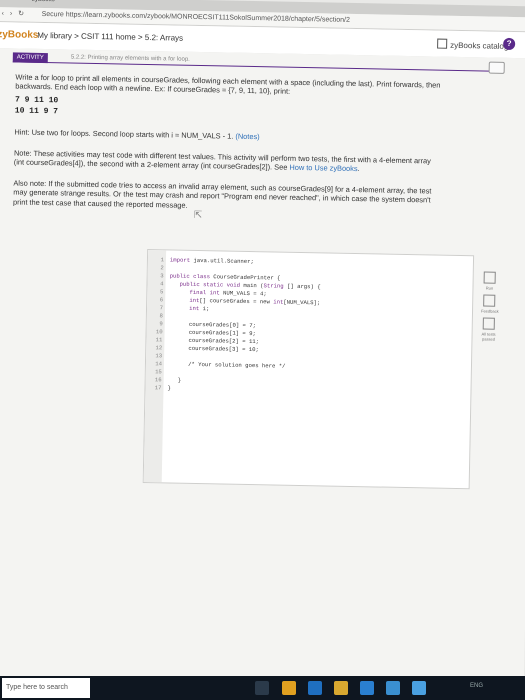  I want to click on browser-tab: zyBooks, so click(43, 1).